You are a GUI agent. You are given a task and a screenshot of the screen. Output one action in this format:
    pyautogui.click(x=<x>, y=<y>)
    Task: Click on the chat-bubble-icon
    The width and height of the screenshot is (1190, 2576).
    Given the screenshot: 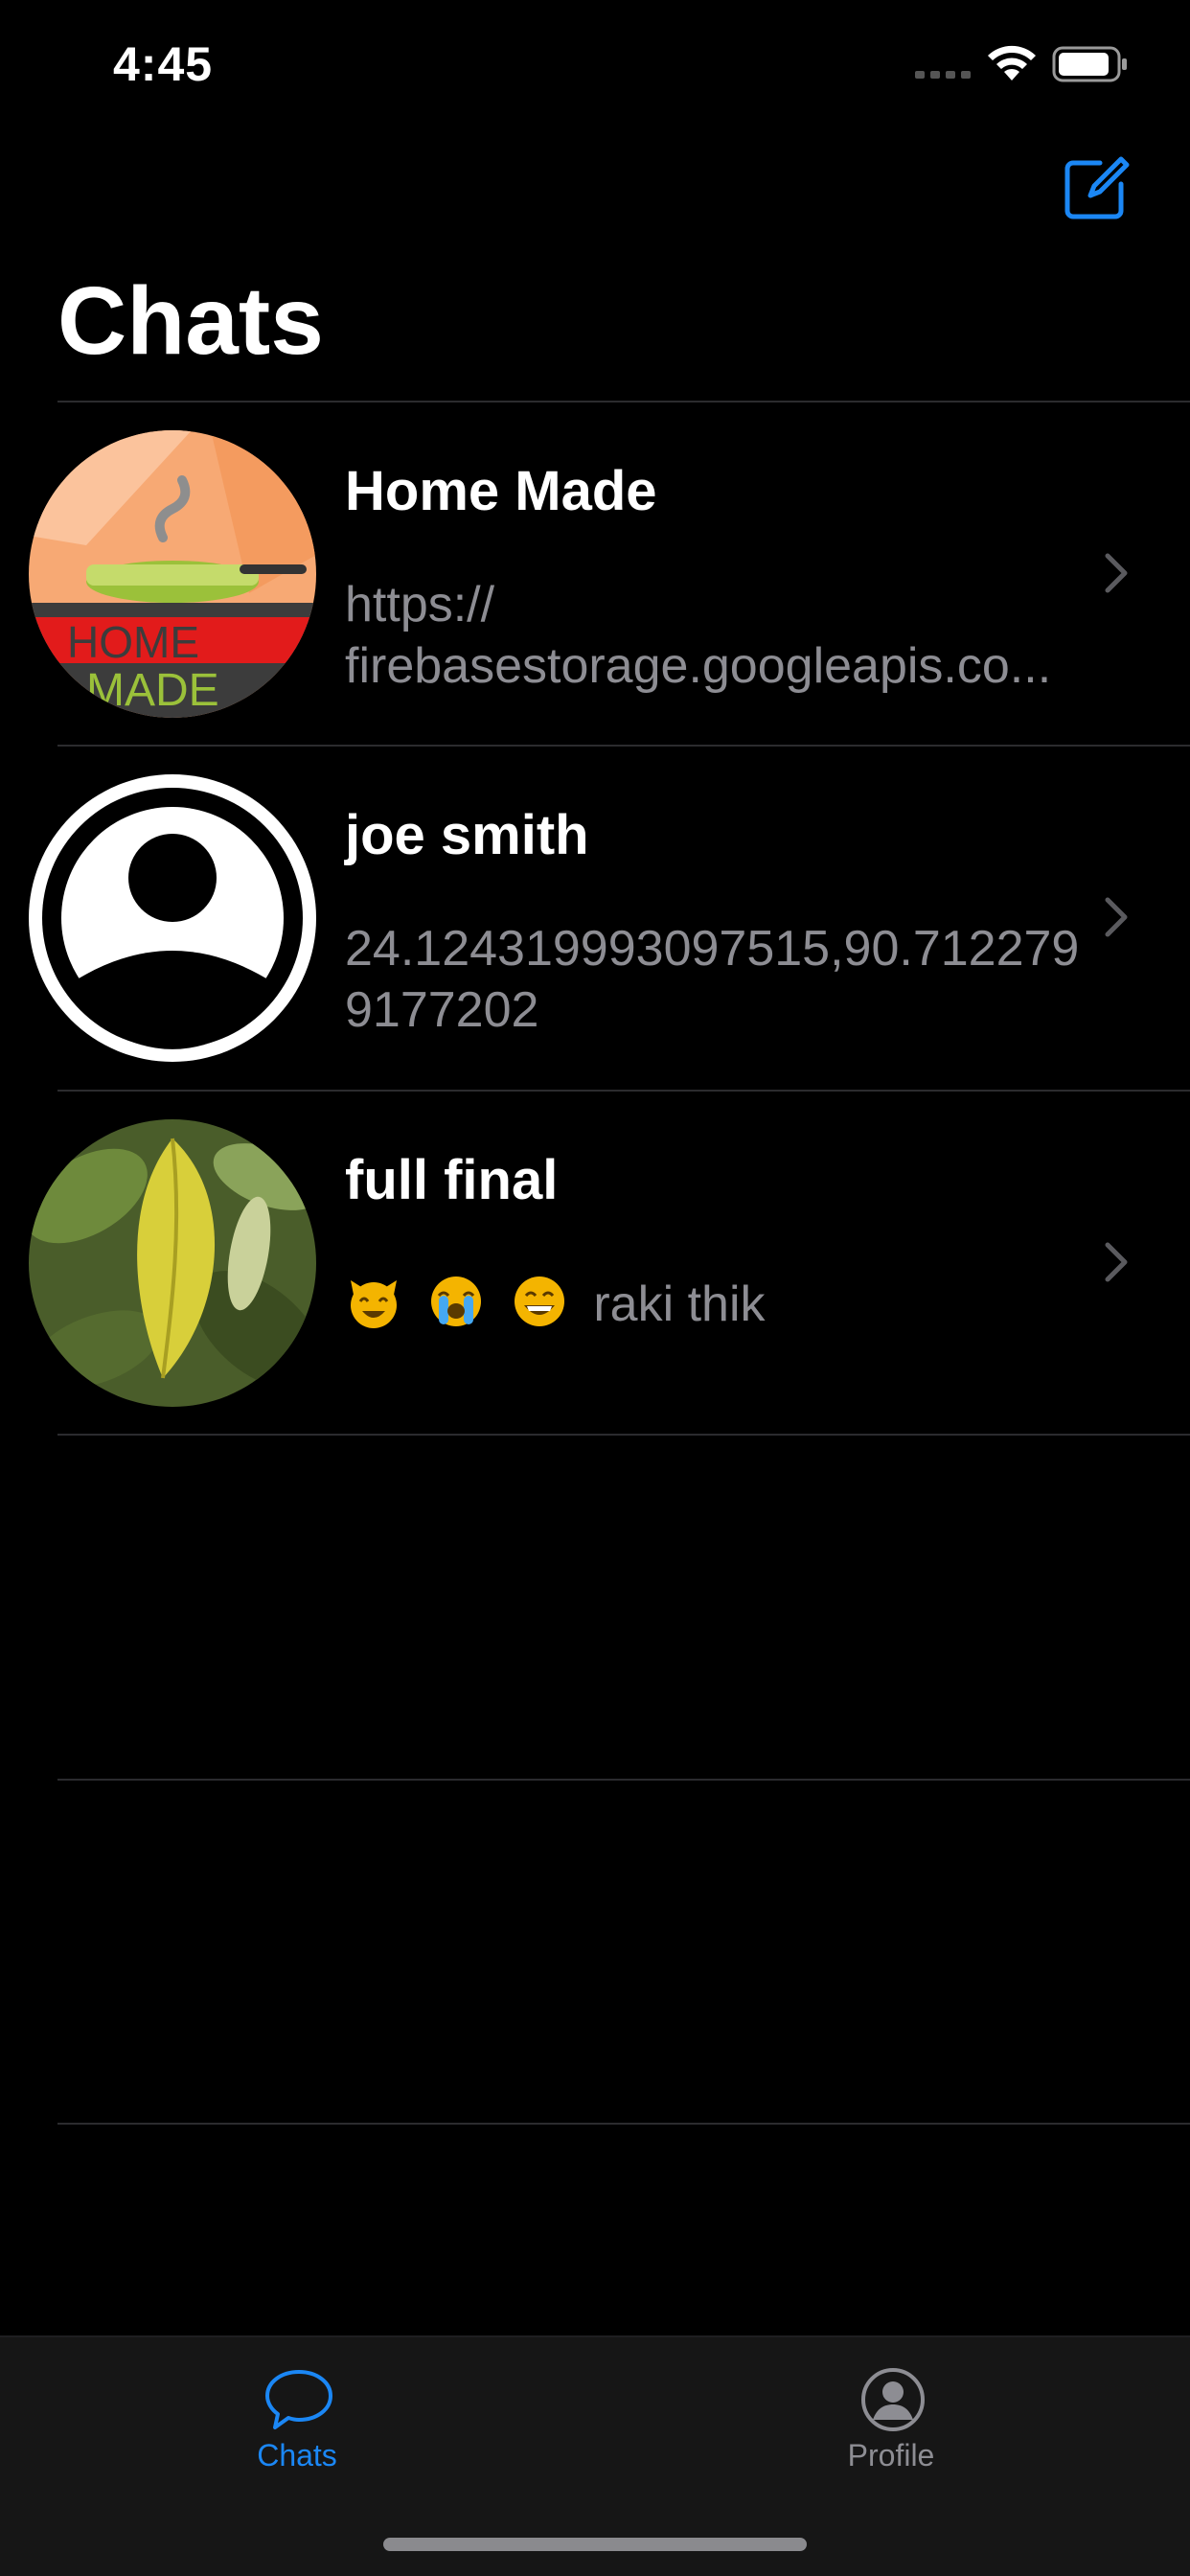 What is the action you would take?
    pyautogui.click(x=298, y=2399)
    